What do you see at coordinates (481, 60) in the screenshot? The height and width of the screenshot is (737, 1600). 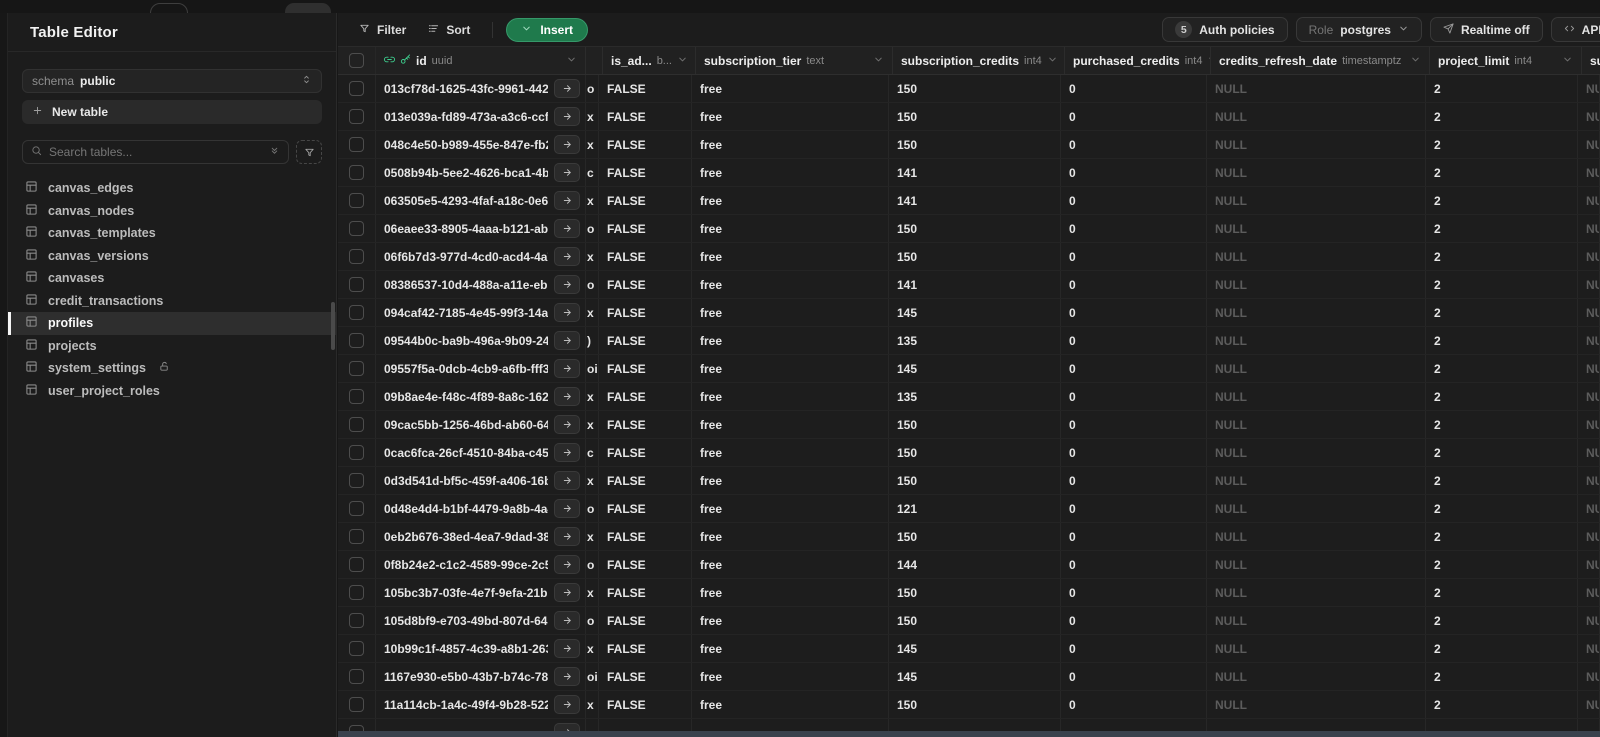 I see `column-header-id: id uuid` at bounding box center [481, 60].